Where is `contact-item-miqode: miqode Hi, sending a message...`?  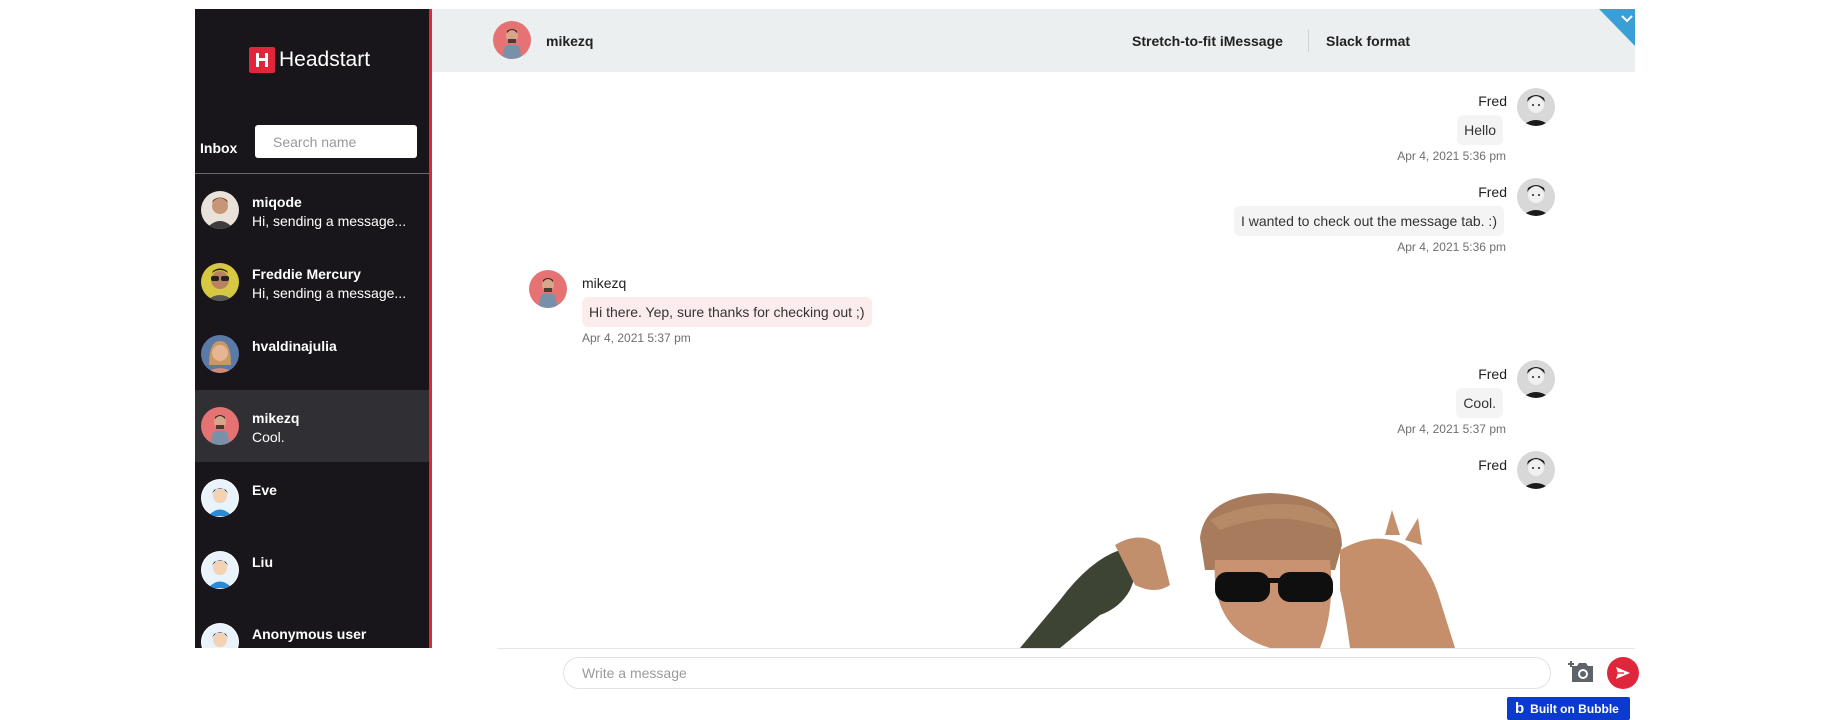
contact-item-miqode: miqode Hi, sending a message... is located at coordinates (312, 210).